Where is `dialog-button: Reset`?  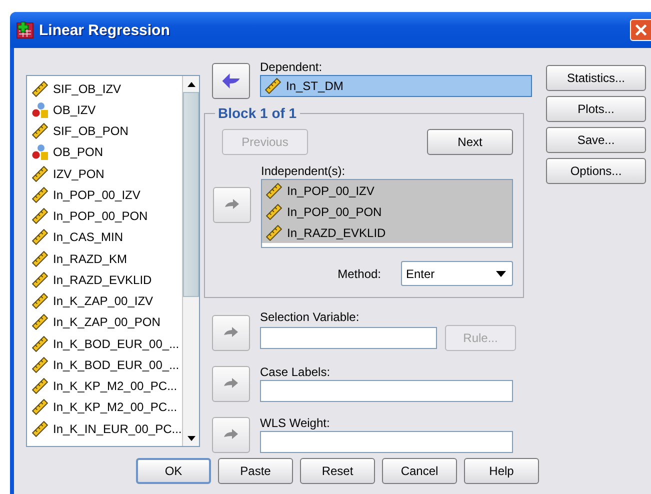
dialog-button: Reset is located at coordinates (337, 471).